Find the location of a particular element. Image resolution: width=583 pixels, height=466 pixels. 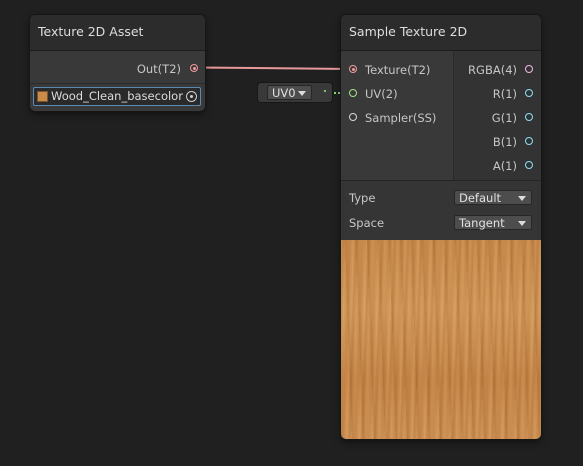

r-output-port is located at coordinates (529, 93).